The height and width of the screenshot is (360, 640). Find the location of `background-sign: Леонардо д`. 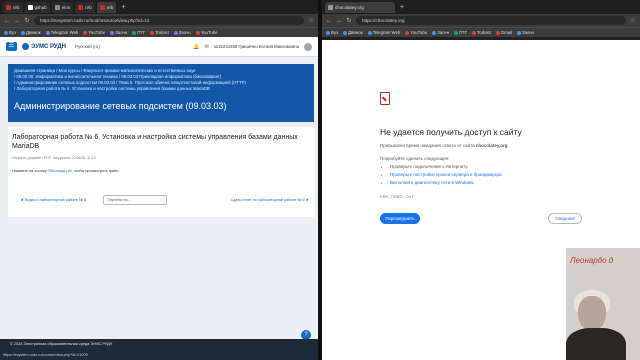

background-sign: Леонардо д is located at coordinates (592, 260).